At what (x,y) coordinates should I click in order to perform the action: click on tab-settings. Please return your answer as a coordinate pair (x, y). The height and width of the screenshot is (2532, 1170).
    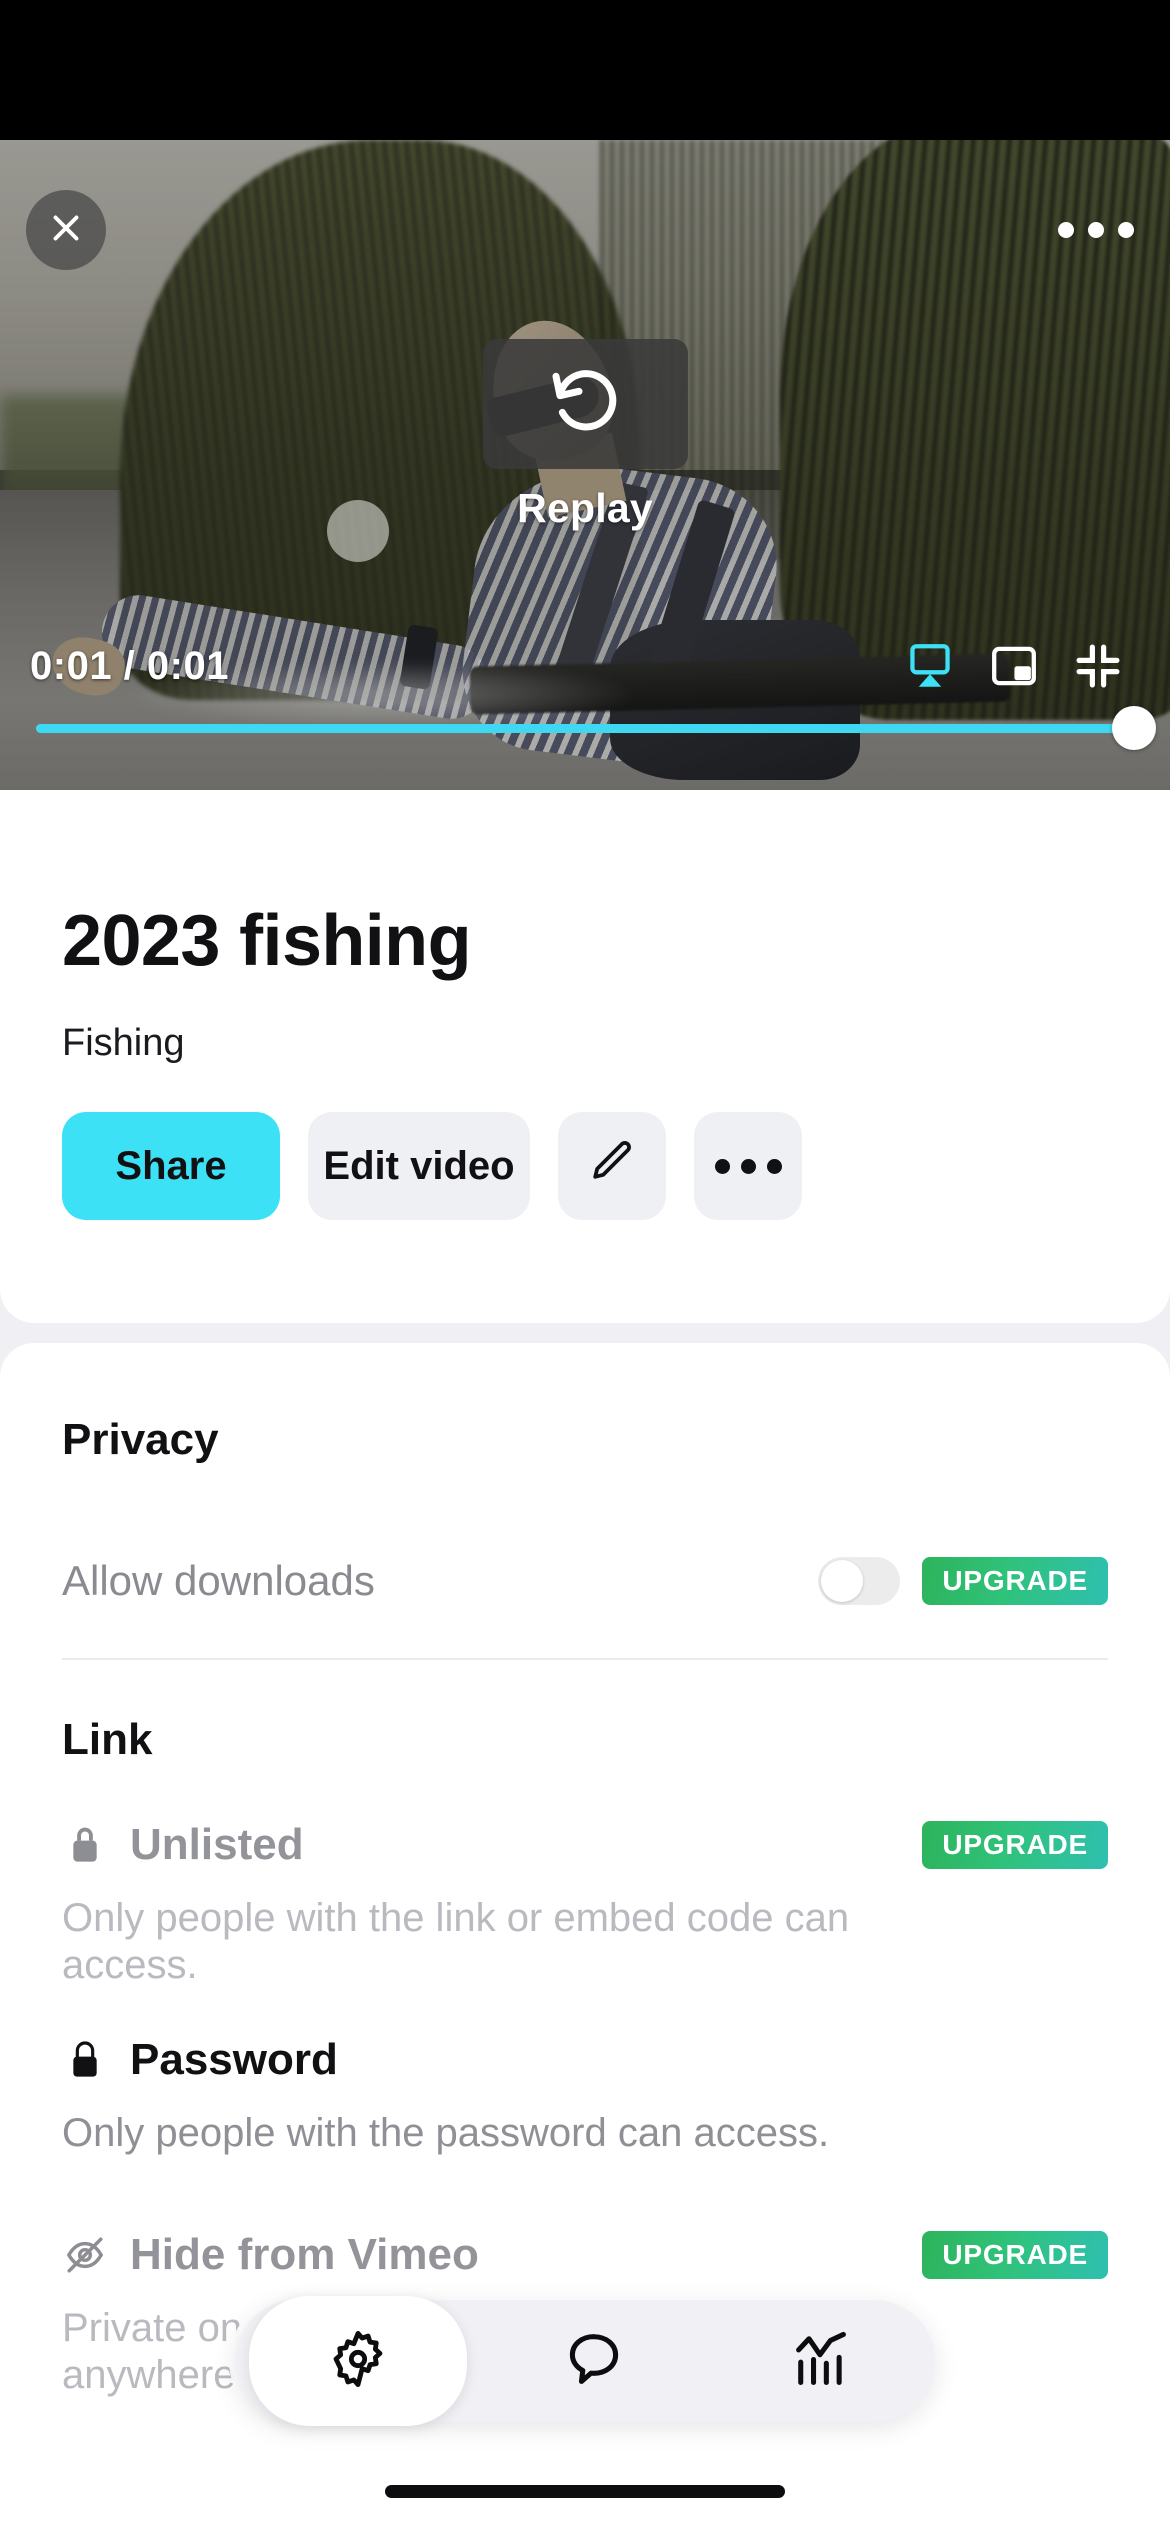
    Looking at the image, I should click on (357, 2361).